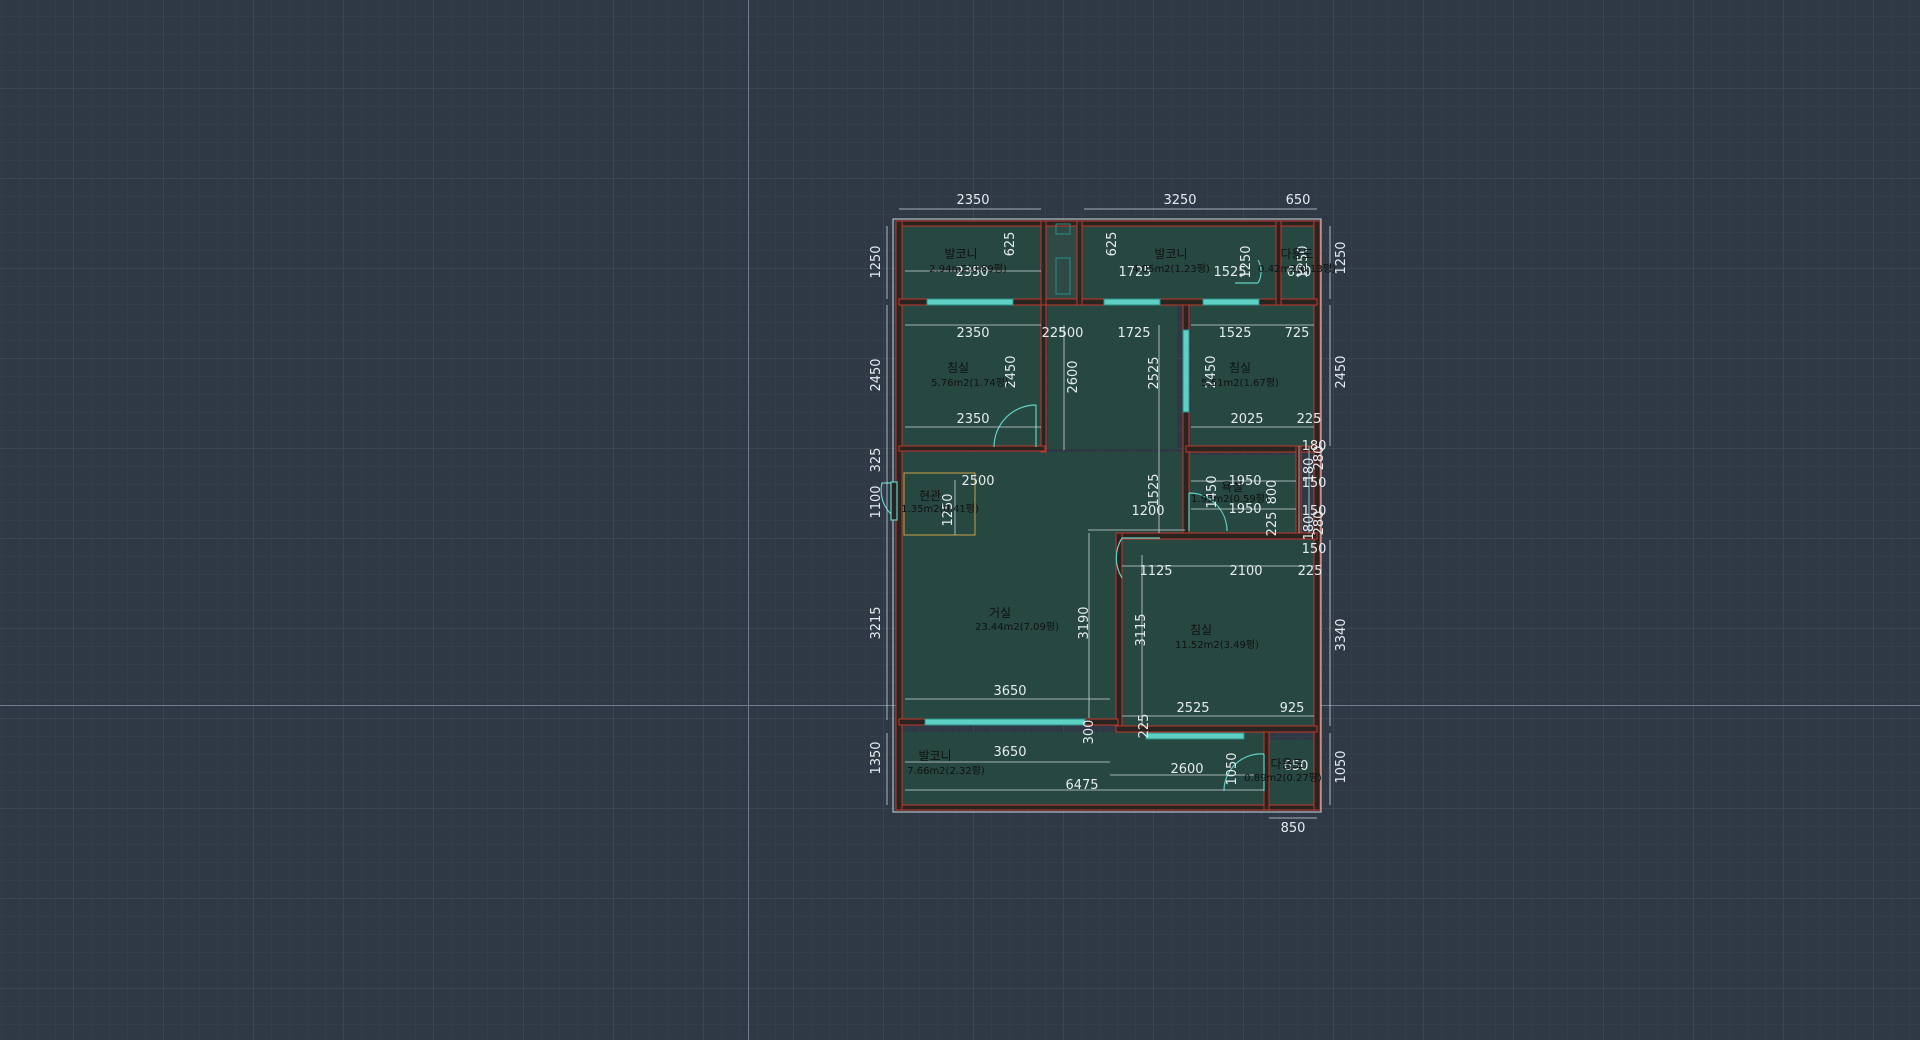  What do you see at coordinates (876, 501) in the screenshot?
I see `dim-left-4: 1100` at bounding box center [876, 501].